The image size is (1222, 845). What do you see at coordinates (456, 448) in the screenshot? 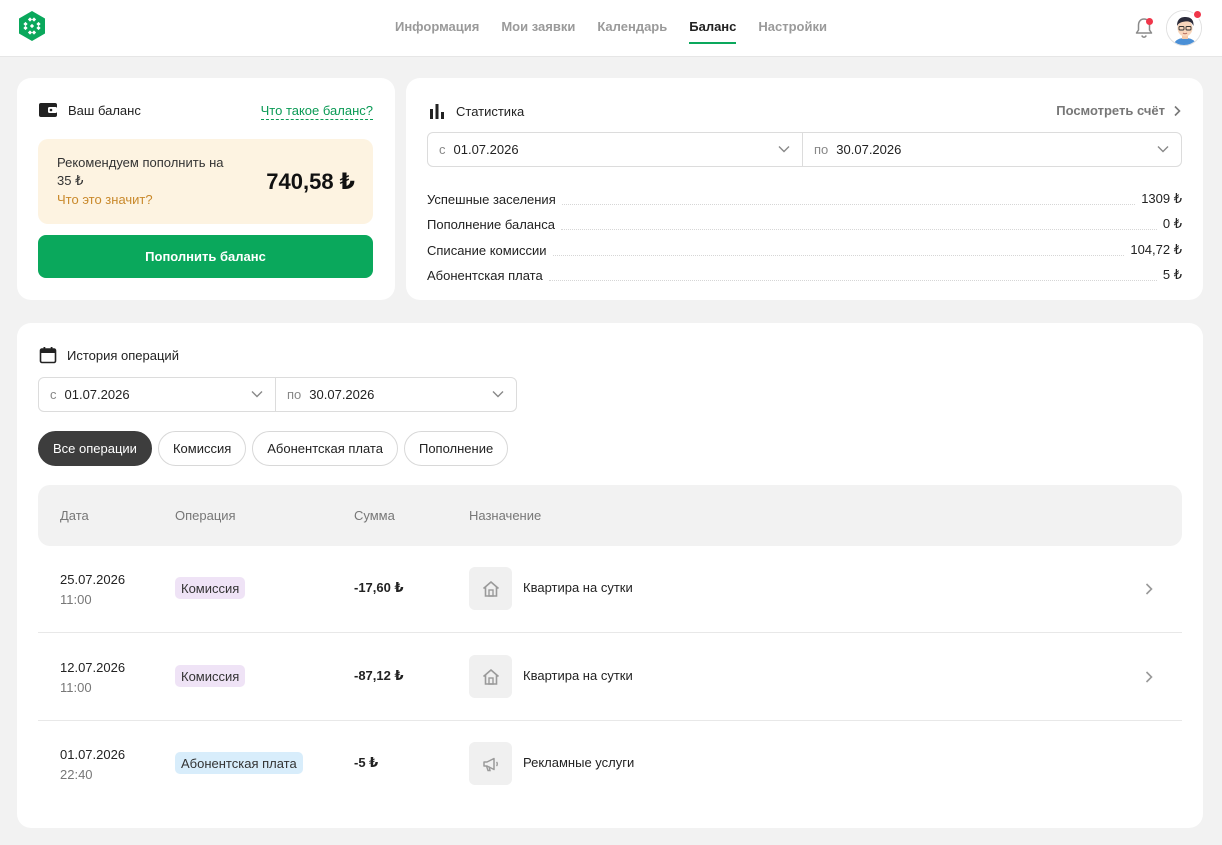
I see `filter-topup: Пополнение` at bounding box center [456, 448].